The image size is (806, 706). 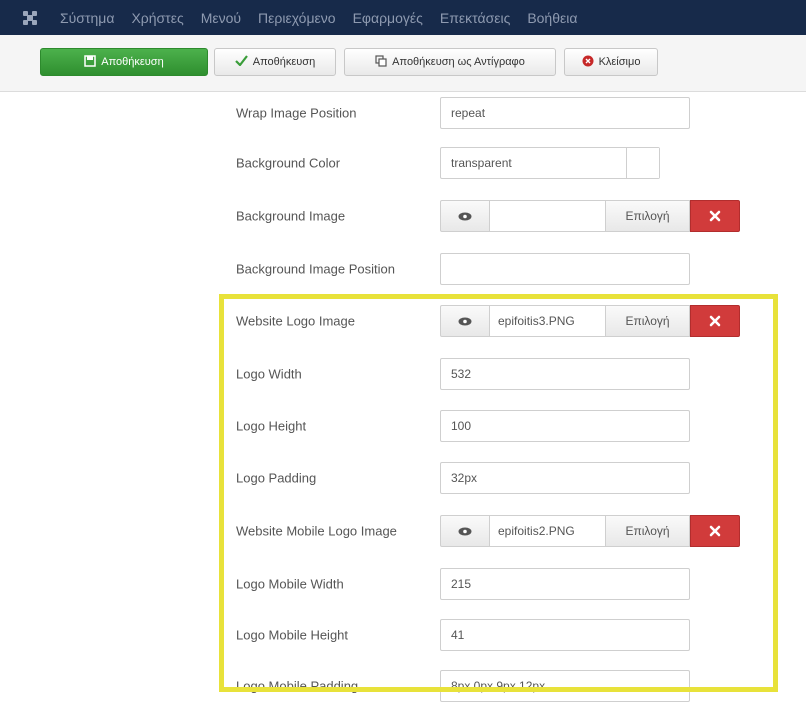 I want to click on color-picker-swatch, so click(x=642, y=163).